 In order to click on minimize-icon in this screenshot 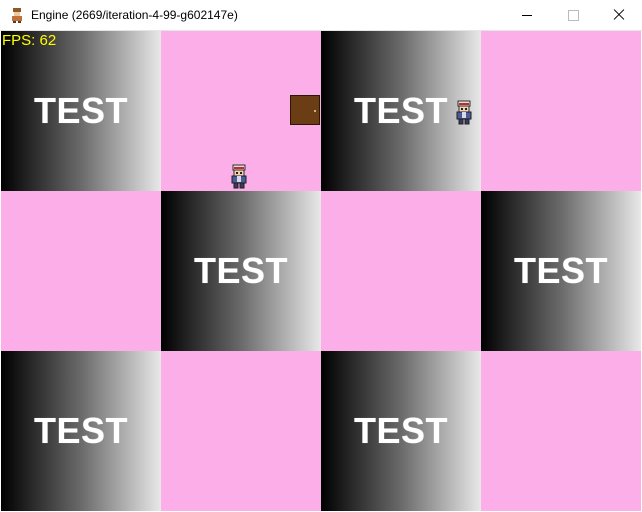, I will do `click(527, 15)`.